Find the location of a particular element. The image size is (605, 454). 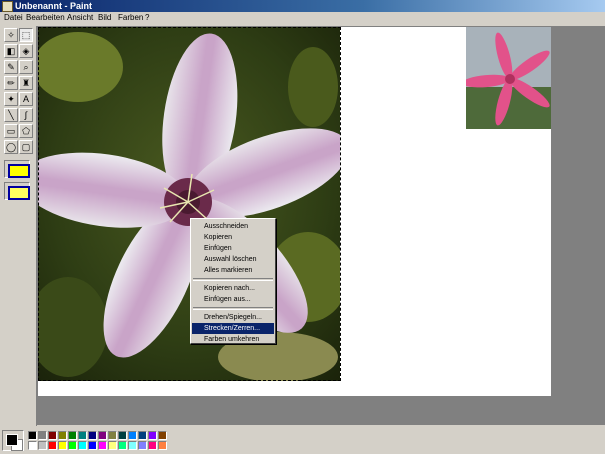

text-icon: A is located at coordinates (25, 98).